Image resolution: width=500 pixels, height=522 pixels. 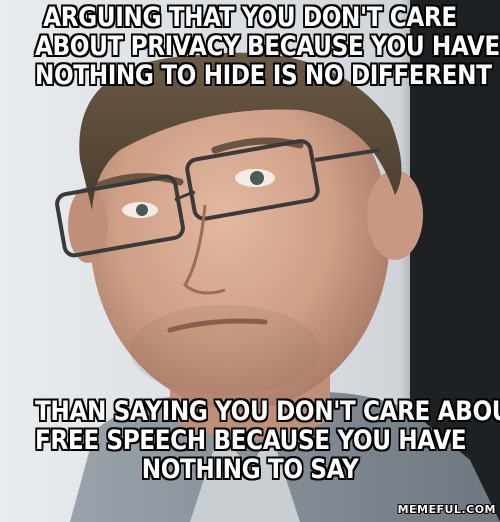 I want to click on bottom-caption-line: THAN SAYING YOU DON'T CARE ABOUT, so click(x=267, y=411).